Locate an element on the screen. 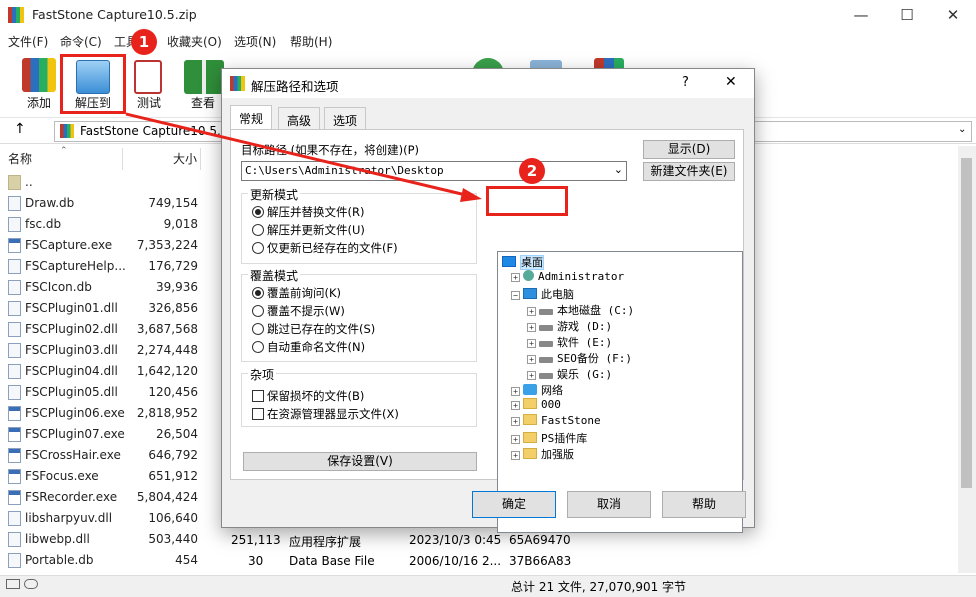 The height and width of the screenshot is (597, 976). arrow-line is located at coordinates (298, 155).